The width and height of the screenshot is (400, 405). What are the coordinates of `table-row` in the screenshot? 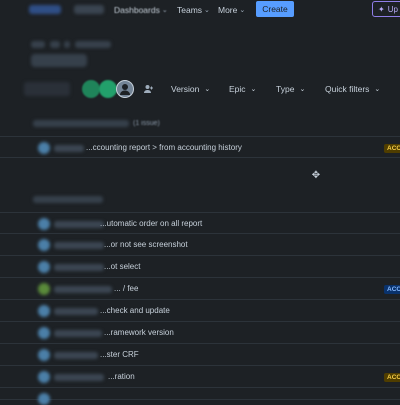 It's located at (200, 396).